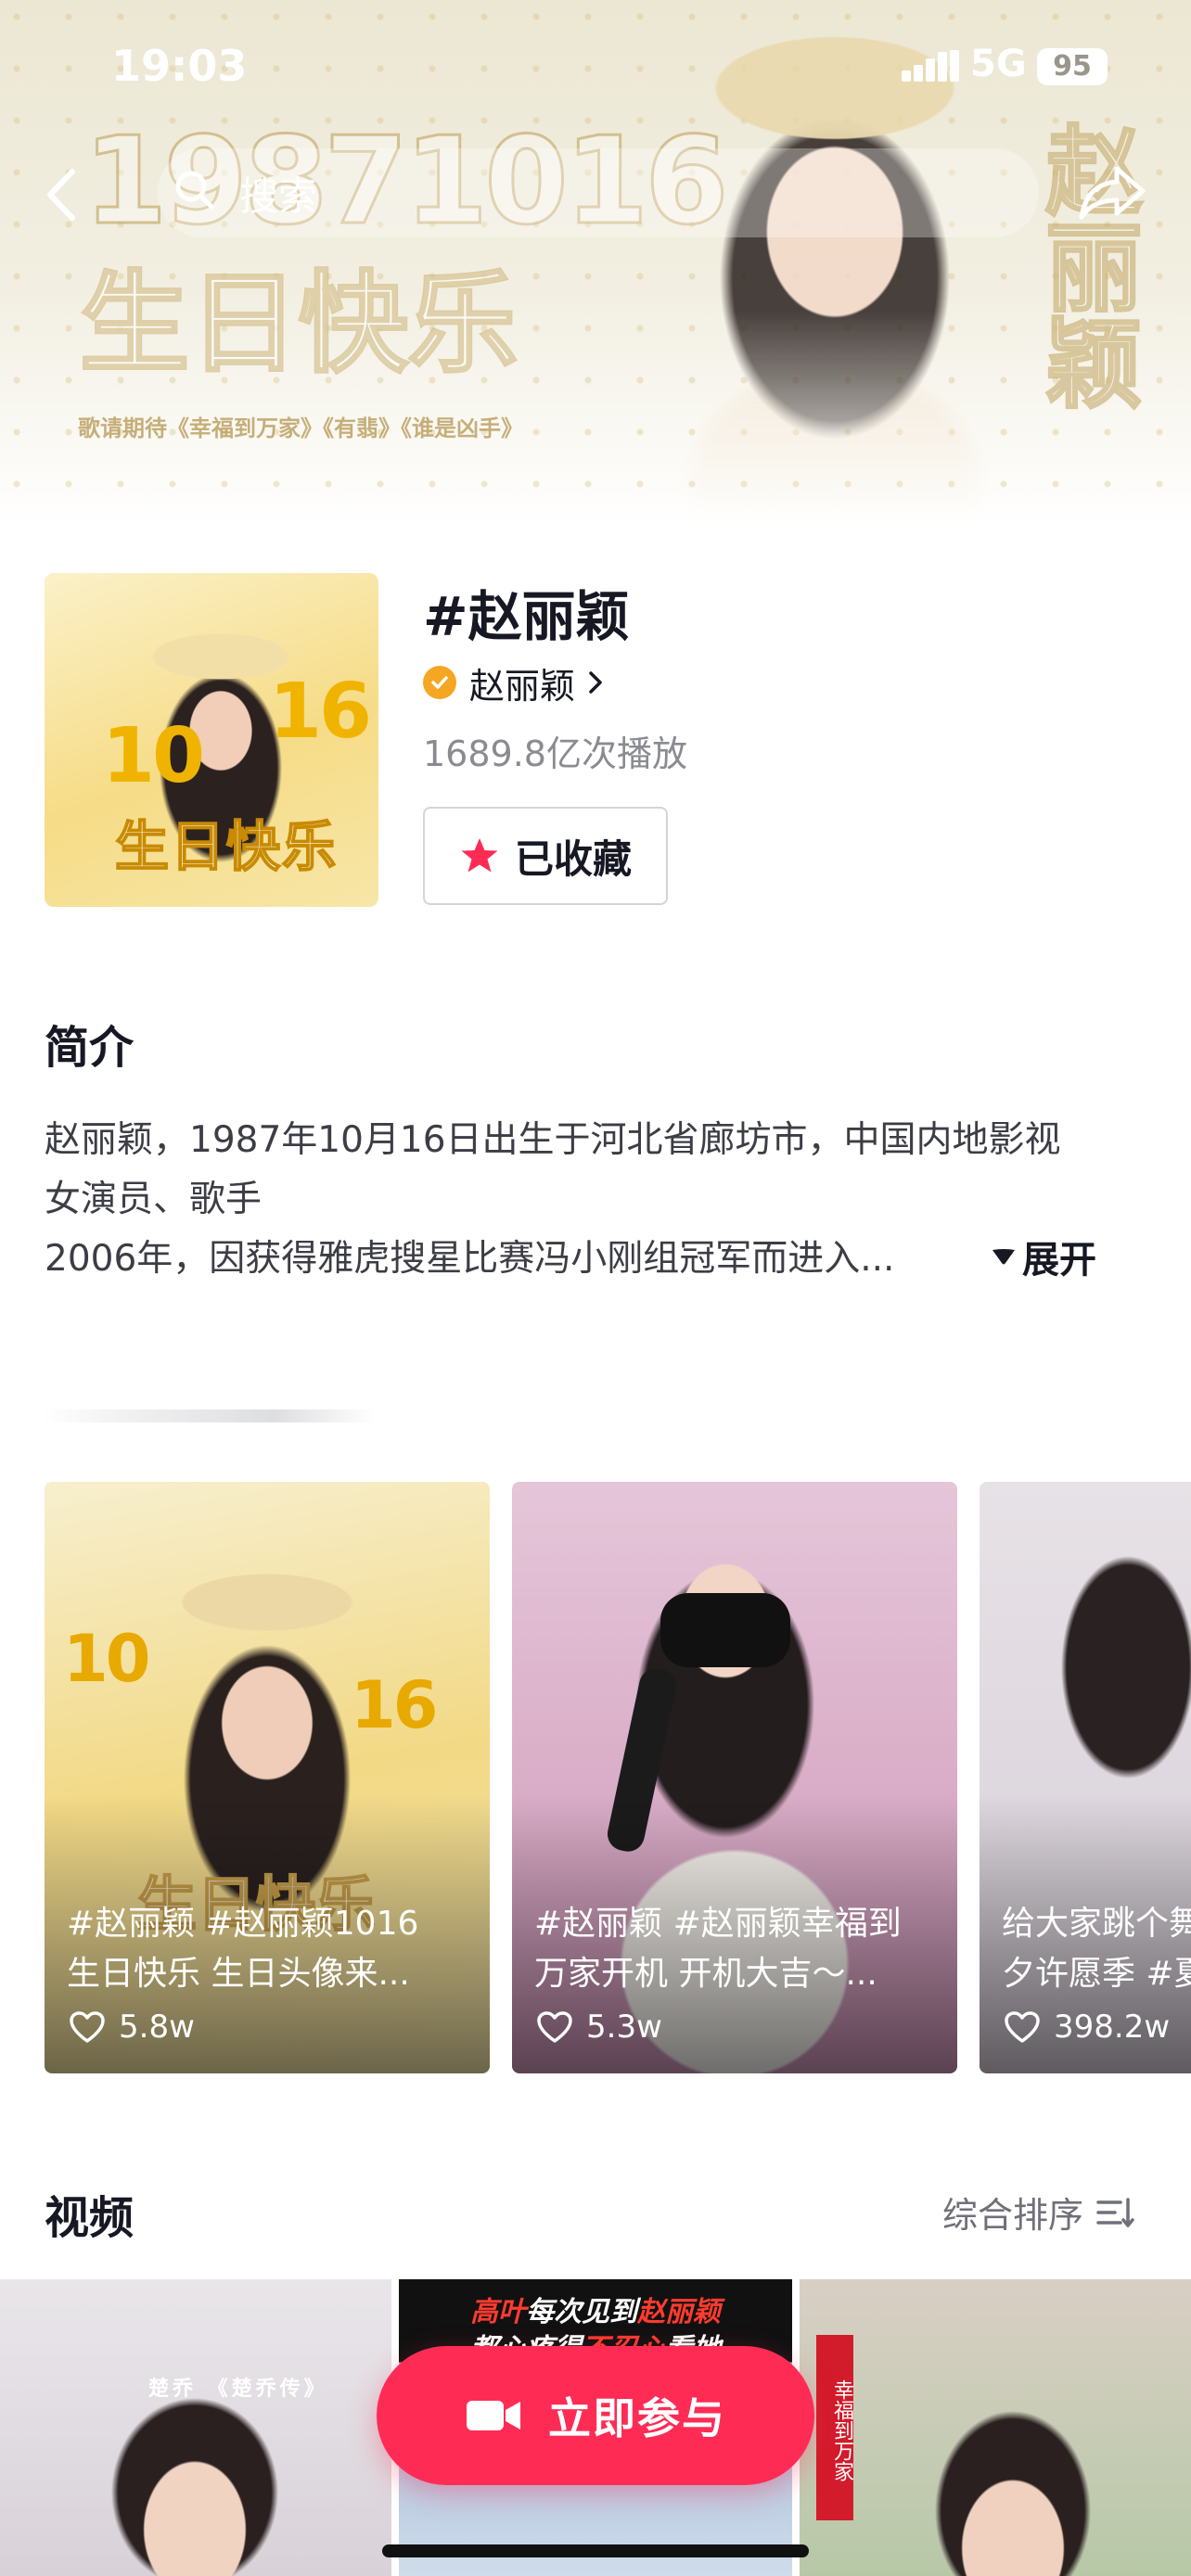  Describe the element at coordinates (208, 1415) in the screenshot. I see `section-divider` at that location.